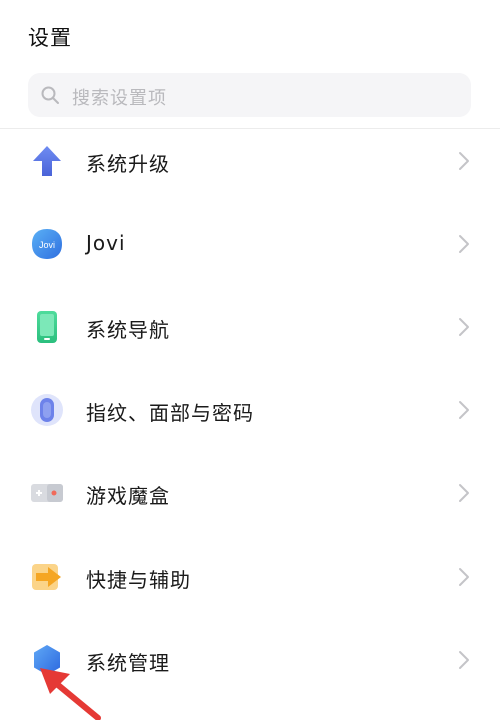 The image size is (500, 720). I want to click on system-update-icon, so click(47, 161).